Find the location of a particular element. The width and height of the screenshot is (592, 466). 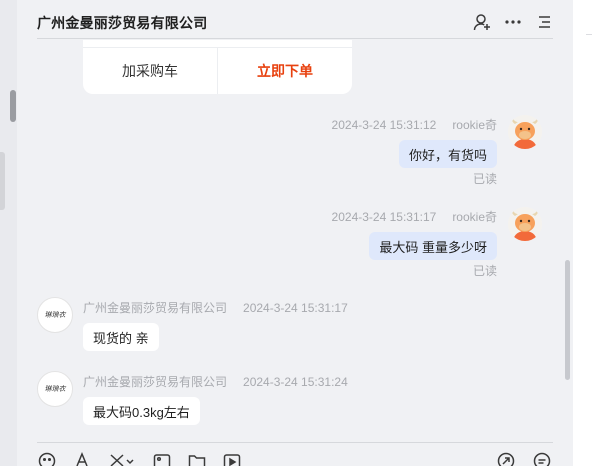

send-icon is located at coordinates (506, 459).